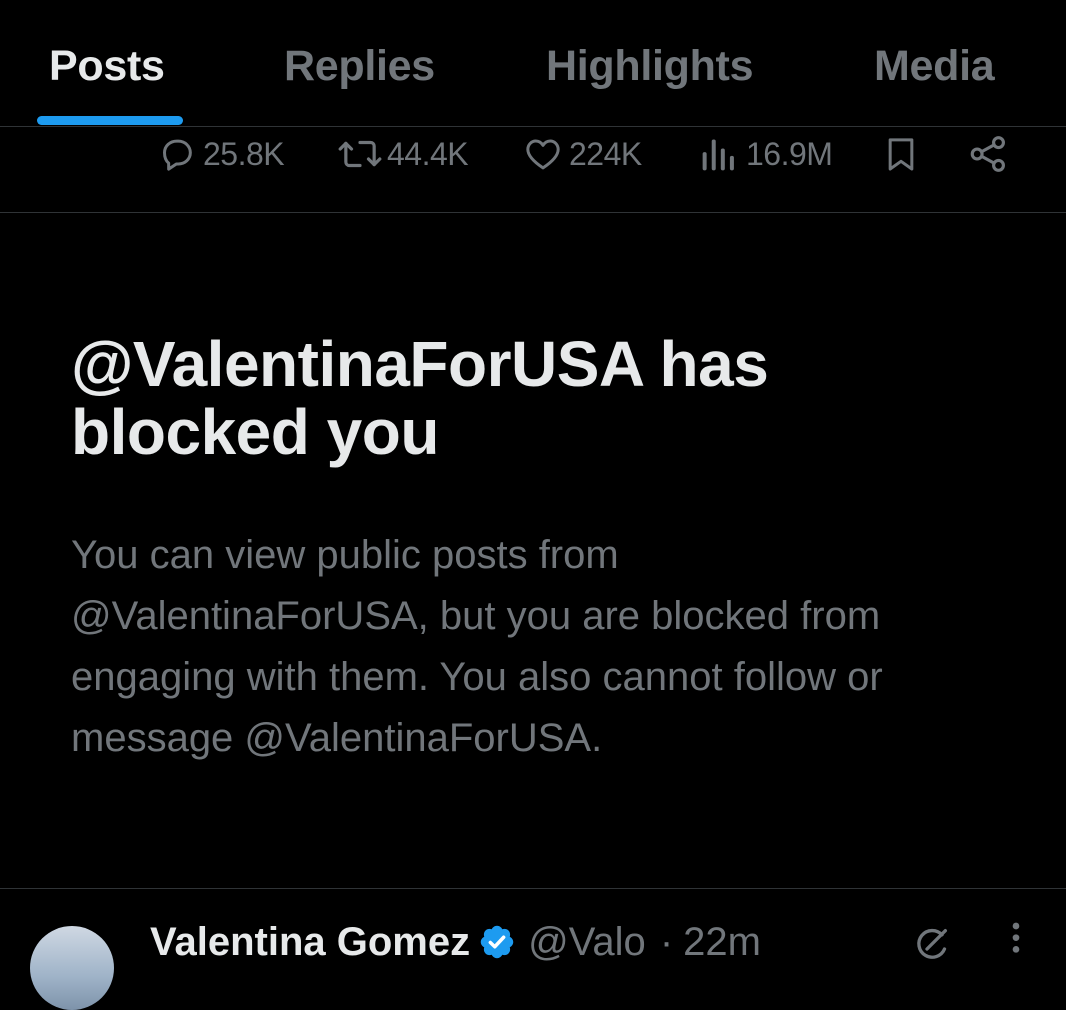  What do you see at coordinates (650, 69) in the screenshot?
I see `tab-highlights: Highlights` at bounding box center [650, 69].